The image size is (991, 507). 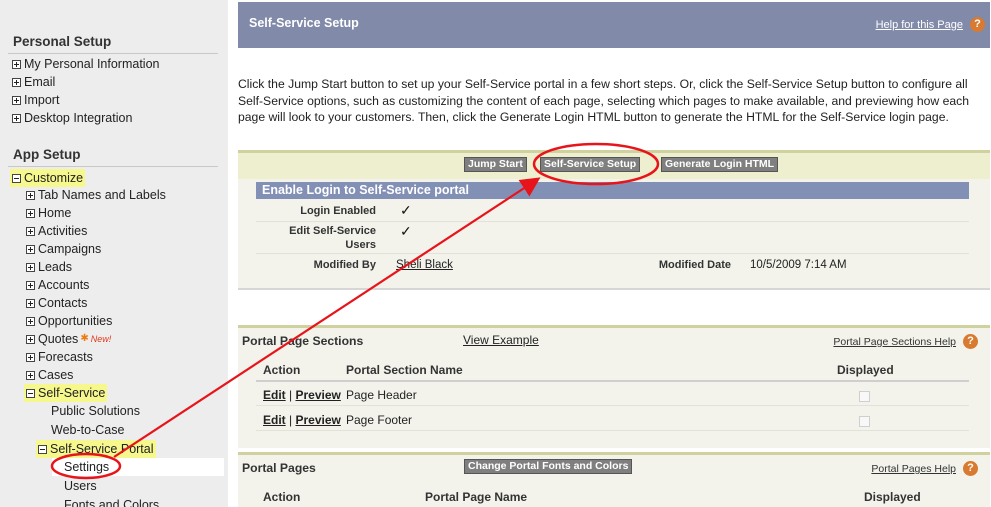 What do you see at coordinates (72, 118) in the screenshot?
I see `sidebar-item-desktop-integration: Desktop Integration` at bounding box center [72, 118].